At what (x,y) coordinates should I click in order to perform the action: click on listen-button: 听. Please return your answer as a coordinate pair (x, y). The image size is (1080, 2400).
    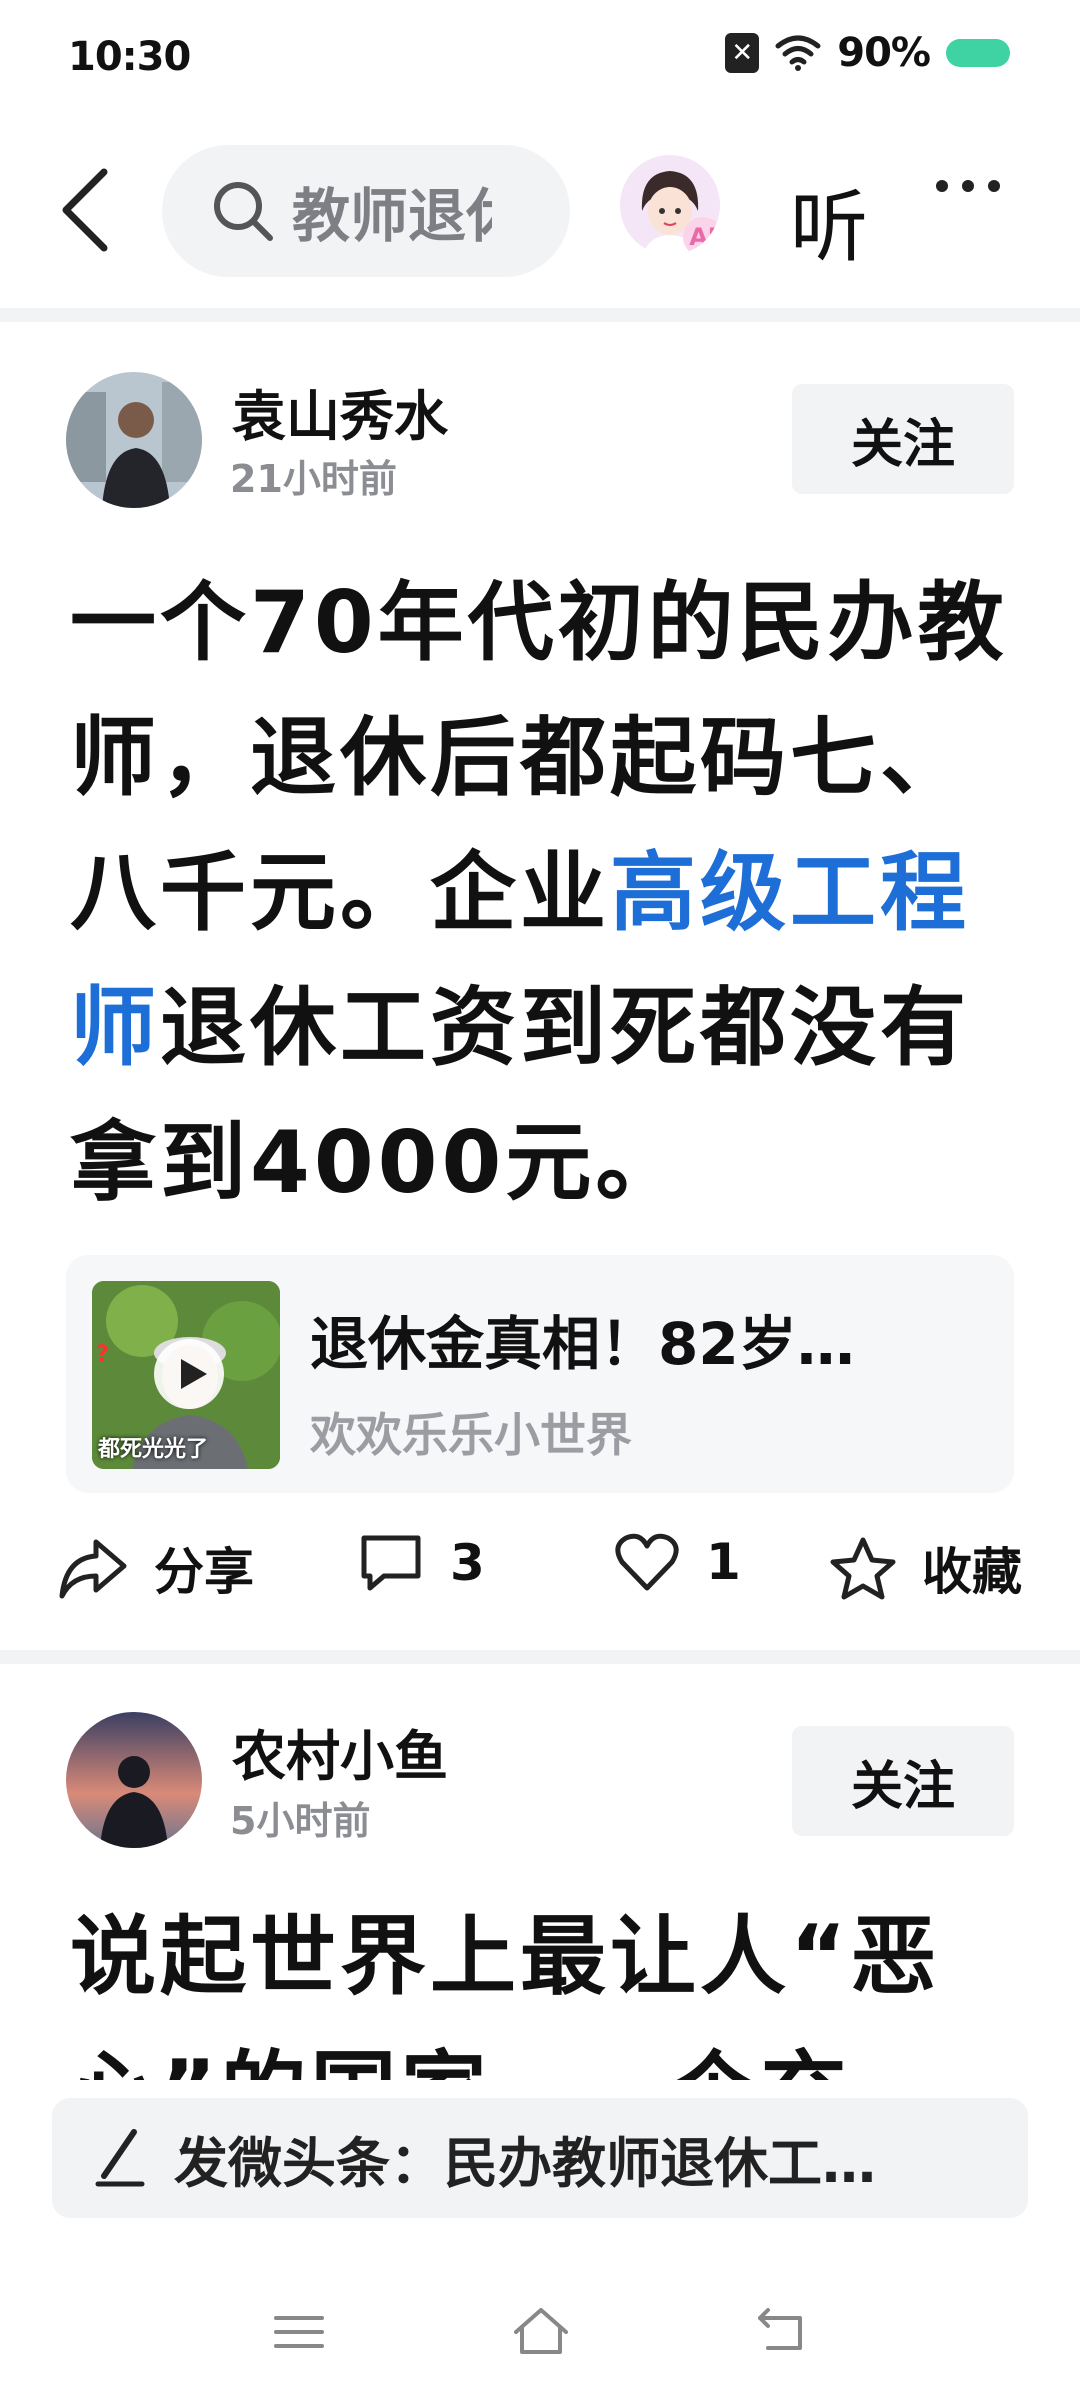
    Looking at the image, I should click on (829, 221).